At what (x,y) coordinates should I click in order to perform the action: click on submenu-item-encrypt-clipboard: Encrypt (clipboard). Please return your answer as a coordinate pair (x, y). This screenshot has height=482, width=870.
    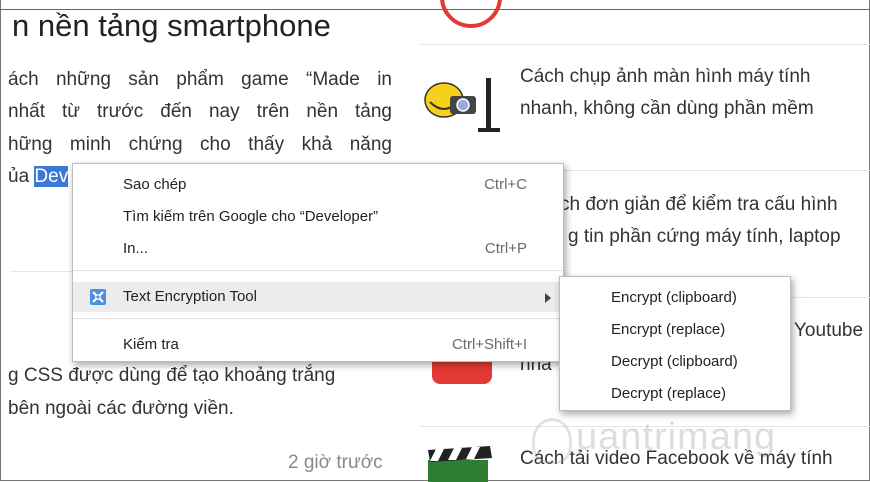
    Looking at the image, I should click on (675, 298).